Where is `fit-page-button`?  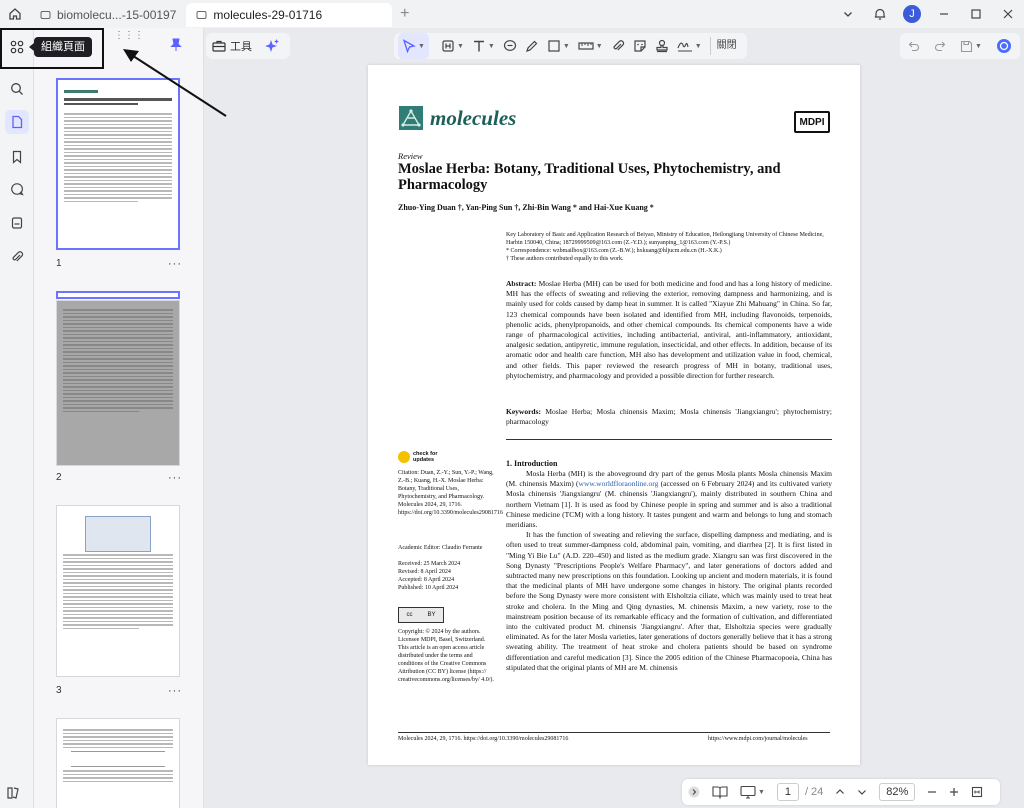 fit-page-button is located at coordinates (977, 792).